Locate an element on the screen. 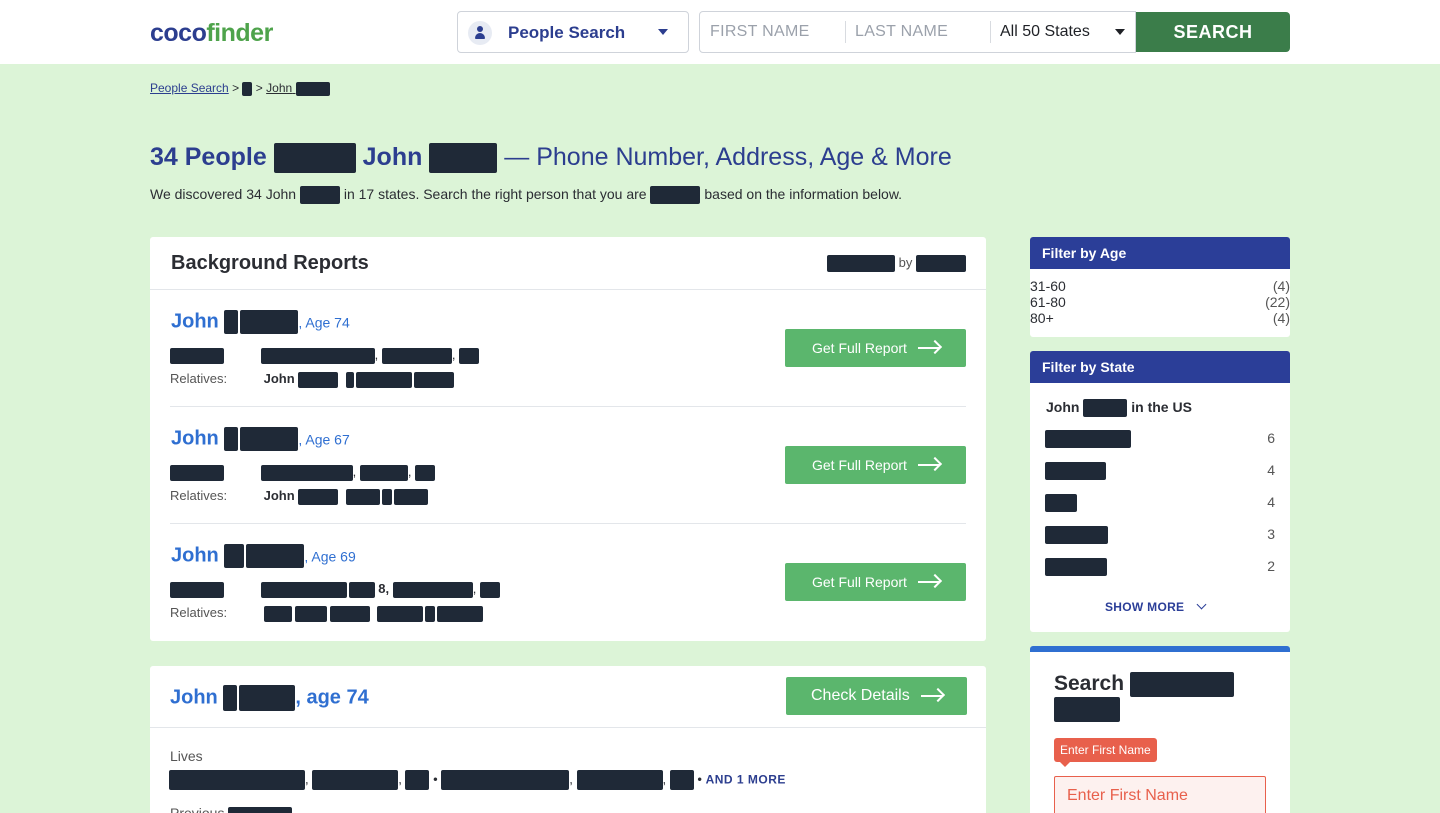  filter-by-age-panel: Filter by Age 31-60 (4) 61-80 (22) 80+ (4) is located at coordinates (1160, 287).